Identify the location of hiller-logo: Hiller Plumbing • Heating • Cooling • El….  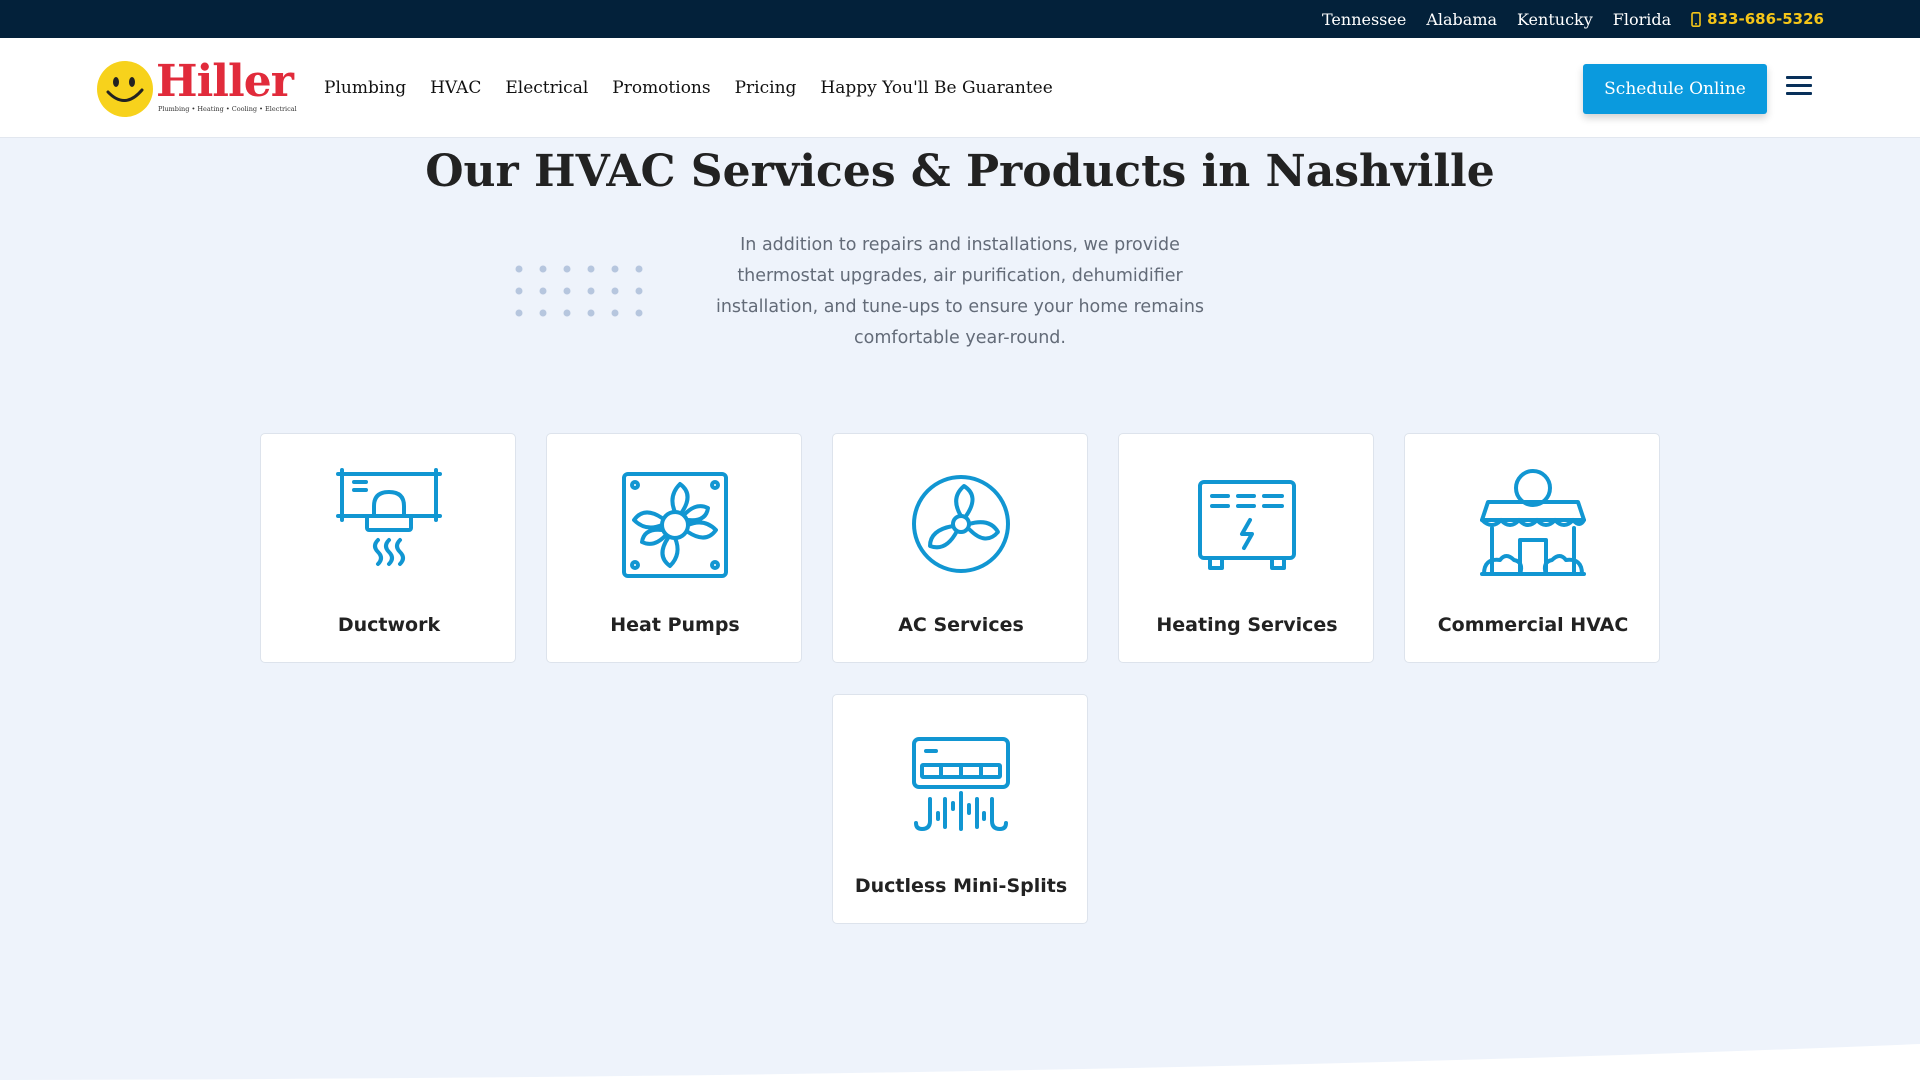
(196, 88).